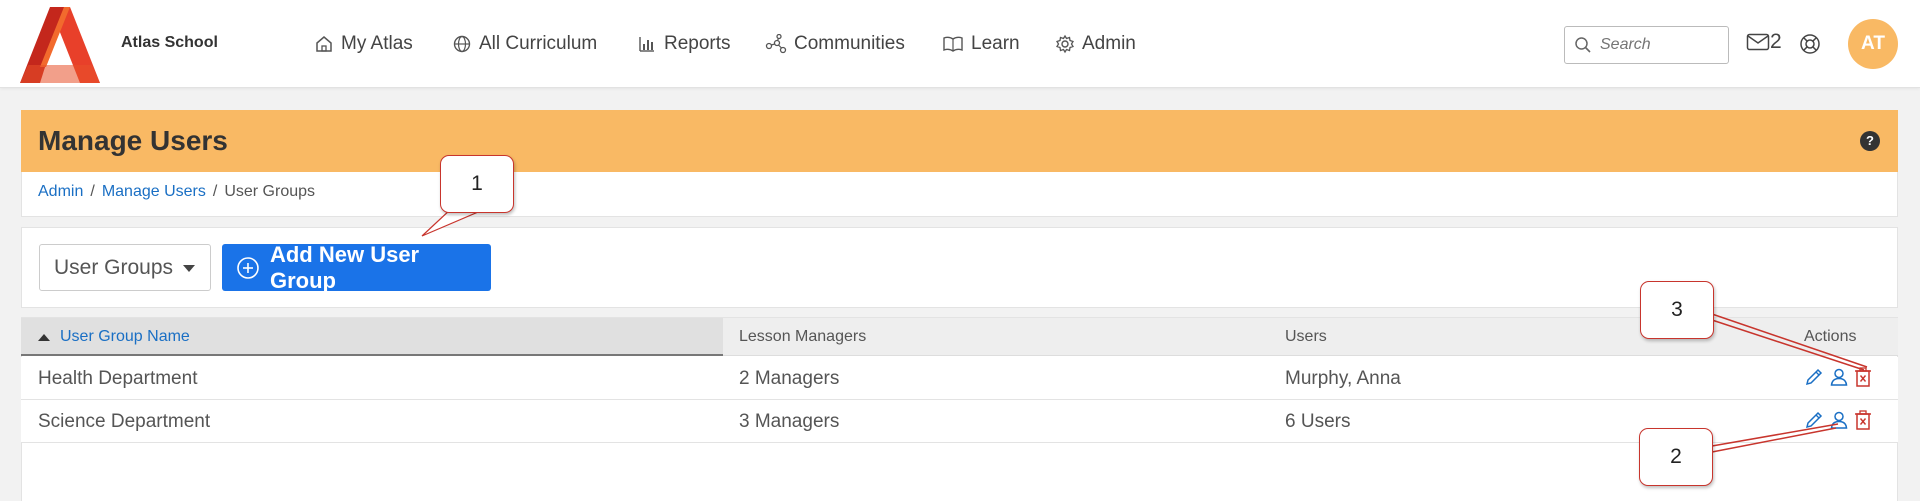 The height and width of the screenshot is (501, 1920). I want to click on network-icon, so click(776, 44).